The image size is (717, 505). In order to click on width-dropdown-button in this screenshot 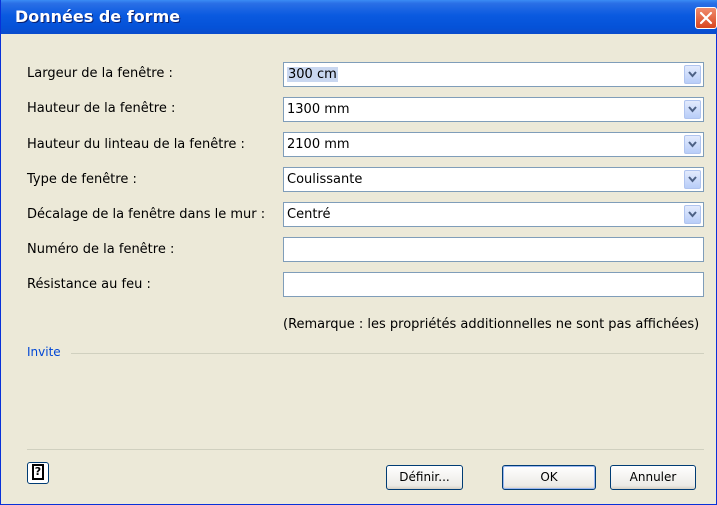, I will do `click(692, 74)`.